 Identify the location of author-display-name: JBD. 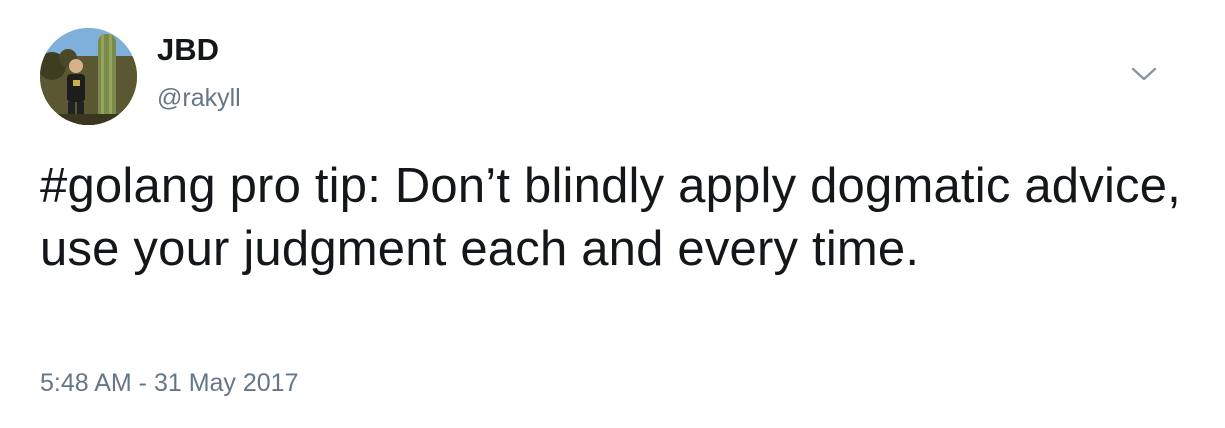
(188, 49).